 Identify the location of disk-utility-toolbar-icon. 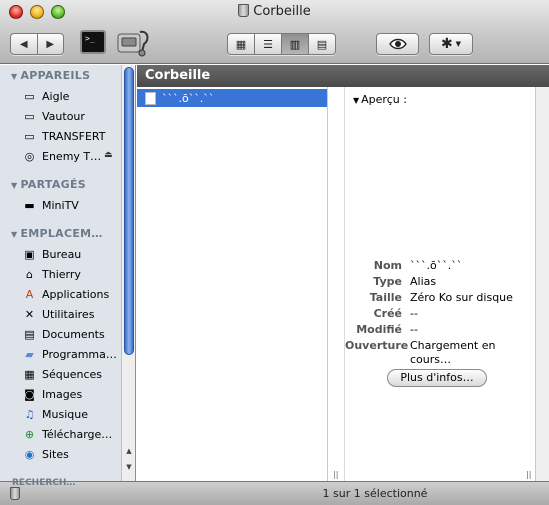
(133, 42).